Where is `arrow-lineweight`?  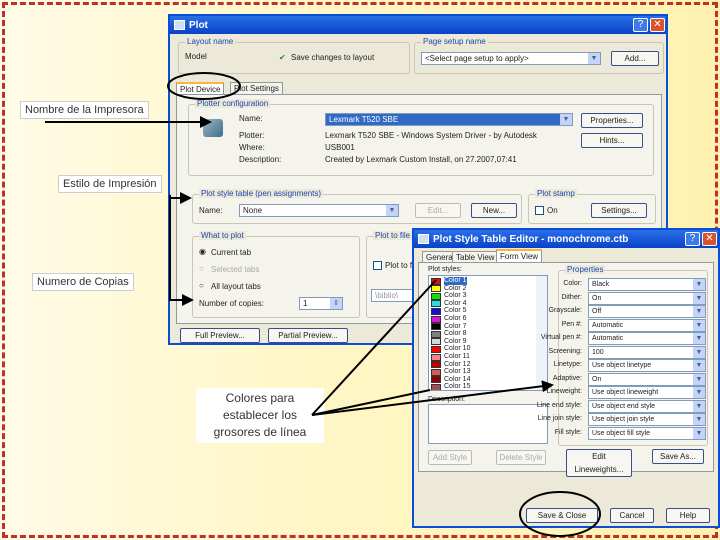 arrow-lineweight is located at coordinates (432, 398).